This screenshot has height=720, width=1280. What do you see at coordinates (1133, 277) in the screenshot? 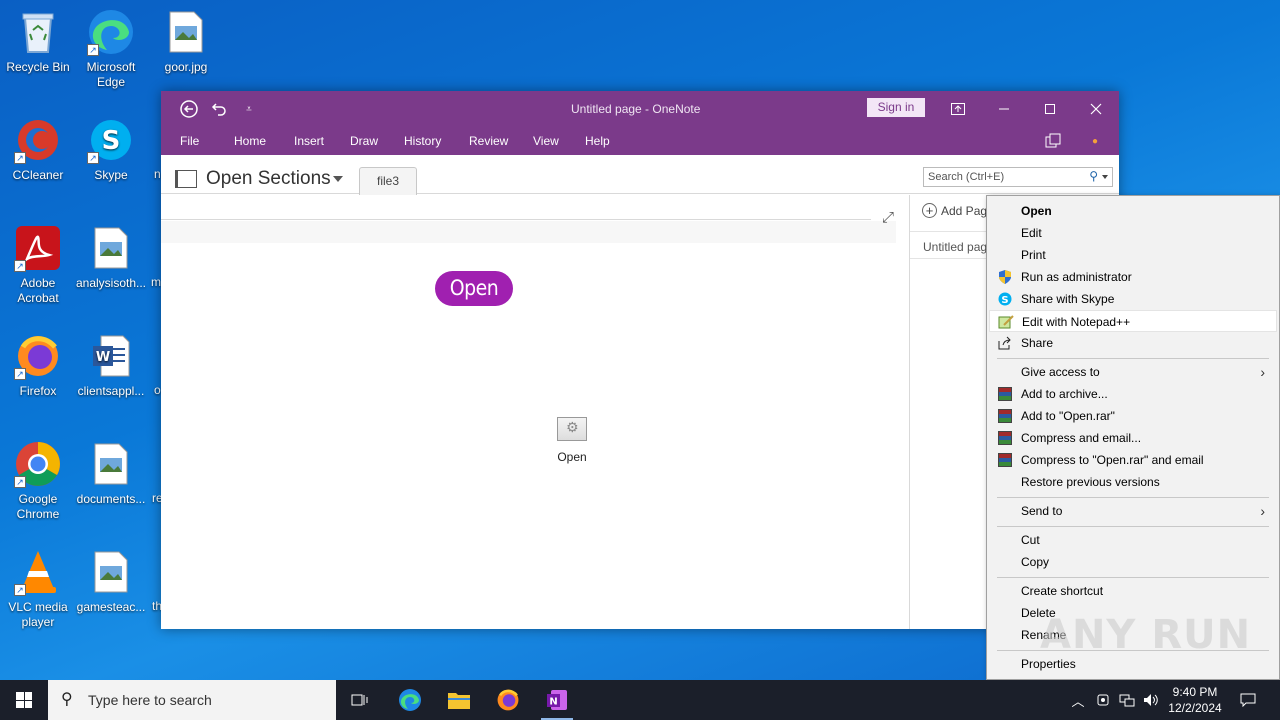
I see `menu-item-run-as-administrator: Run as administrator` at bounding box center [1133, 277].